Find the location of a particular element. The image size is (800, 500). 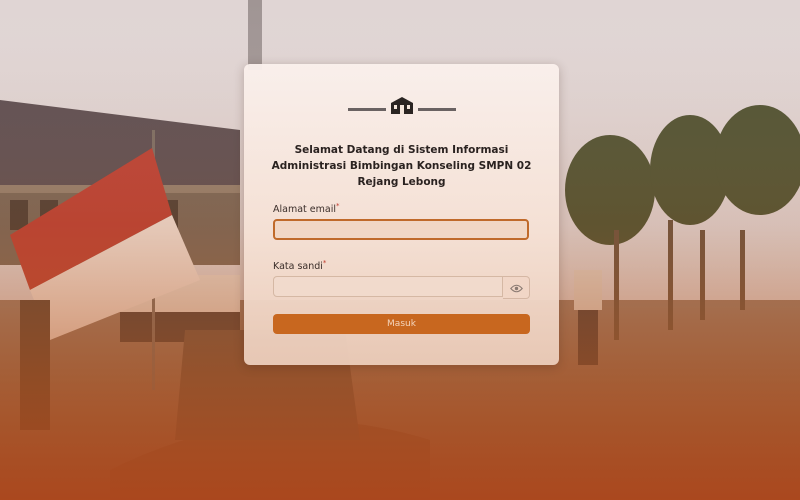

password-label: Kata sandi* is located at coordinates (299, 265).